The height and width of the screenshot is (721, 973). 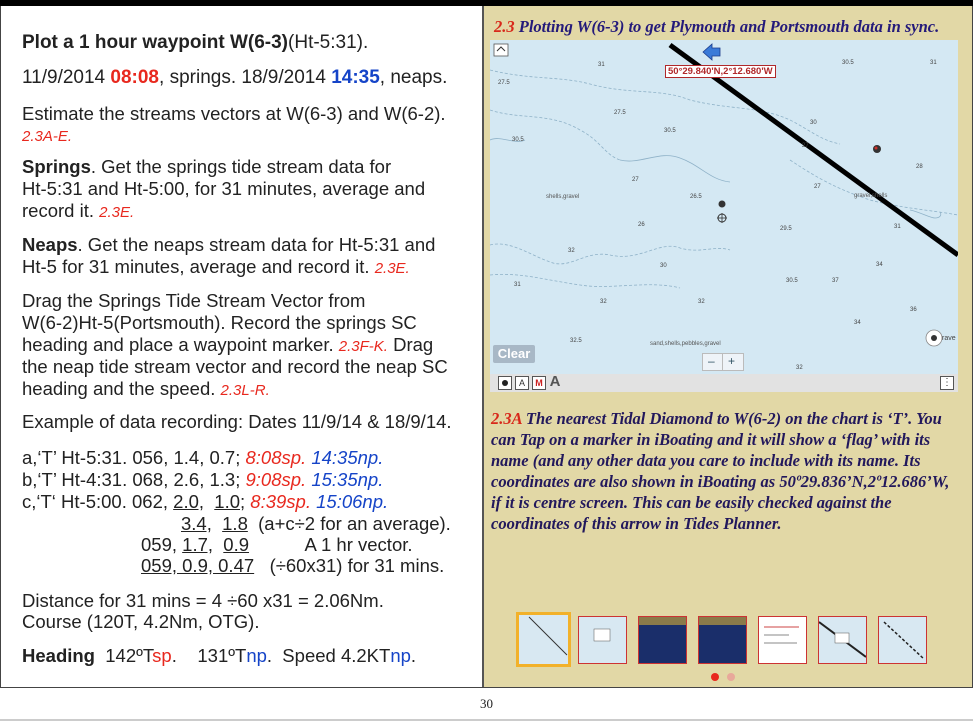 I want to click on time-neaps: 14:35, so click(x=355, y=77).